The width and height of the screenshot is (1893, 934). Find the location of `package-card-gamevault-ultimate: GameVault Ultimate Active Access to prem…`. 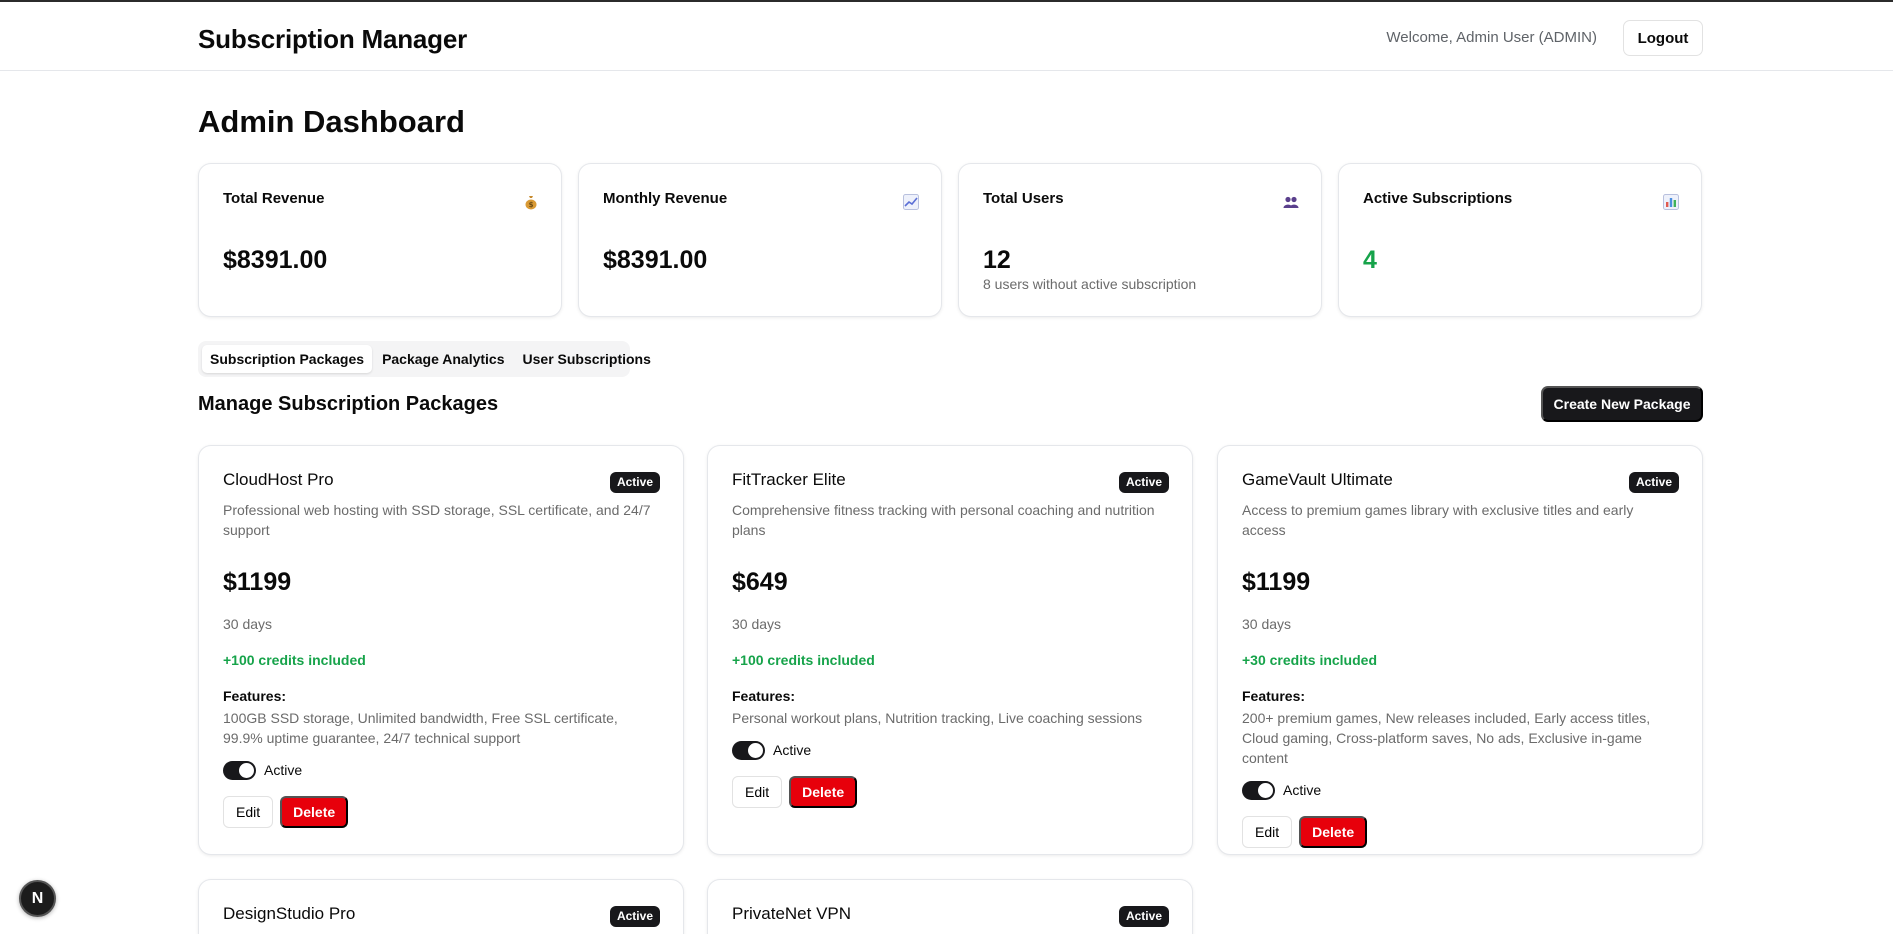

package-card-gamevault-ultimate: GameVault Ultimate Active Access to prem… is located at coordinates (1460, 650).